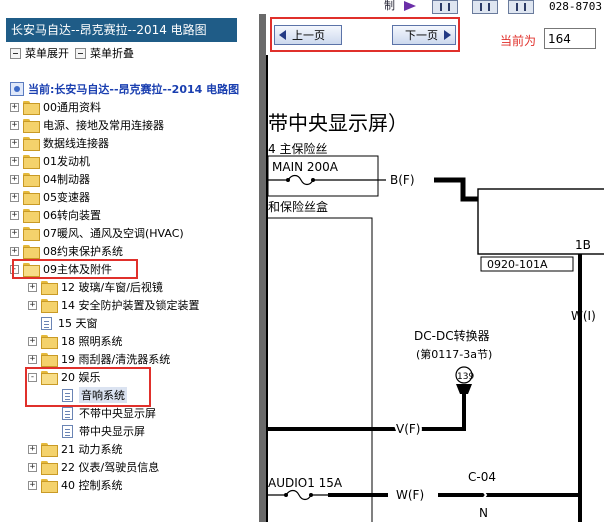  Describe the element at coordinates (465, 377) in the screenshot. I see `terminal-139: 139` at that location.